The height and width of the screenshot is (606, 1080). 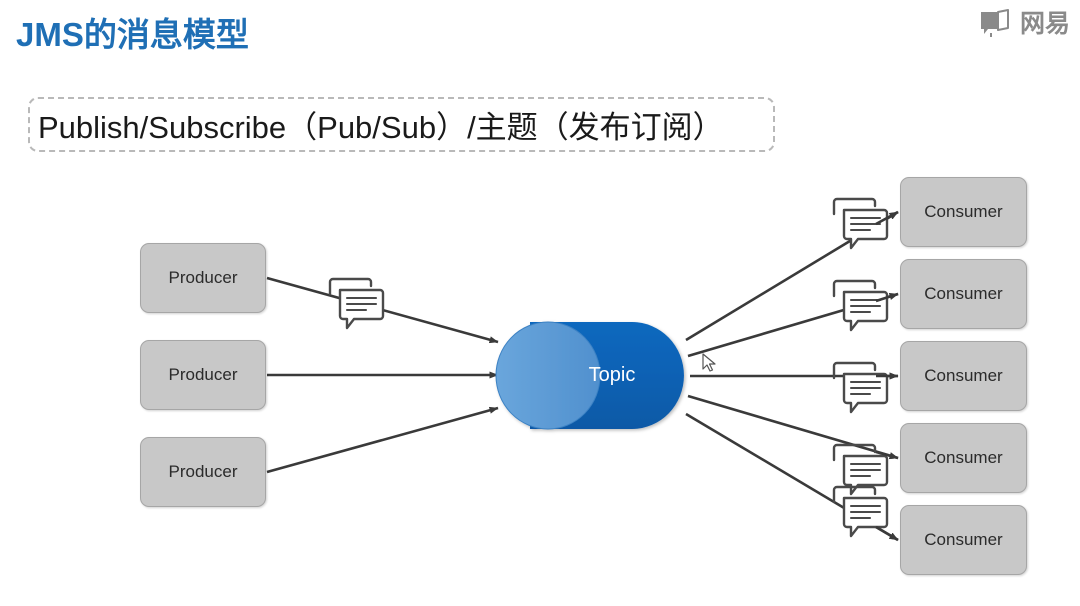 I want to click on producer-node-2: Producer, so click(x=203, y=375).